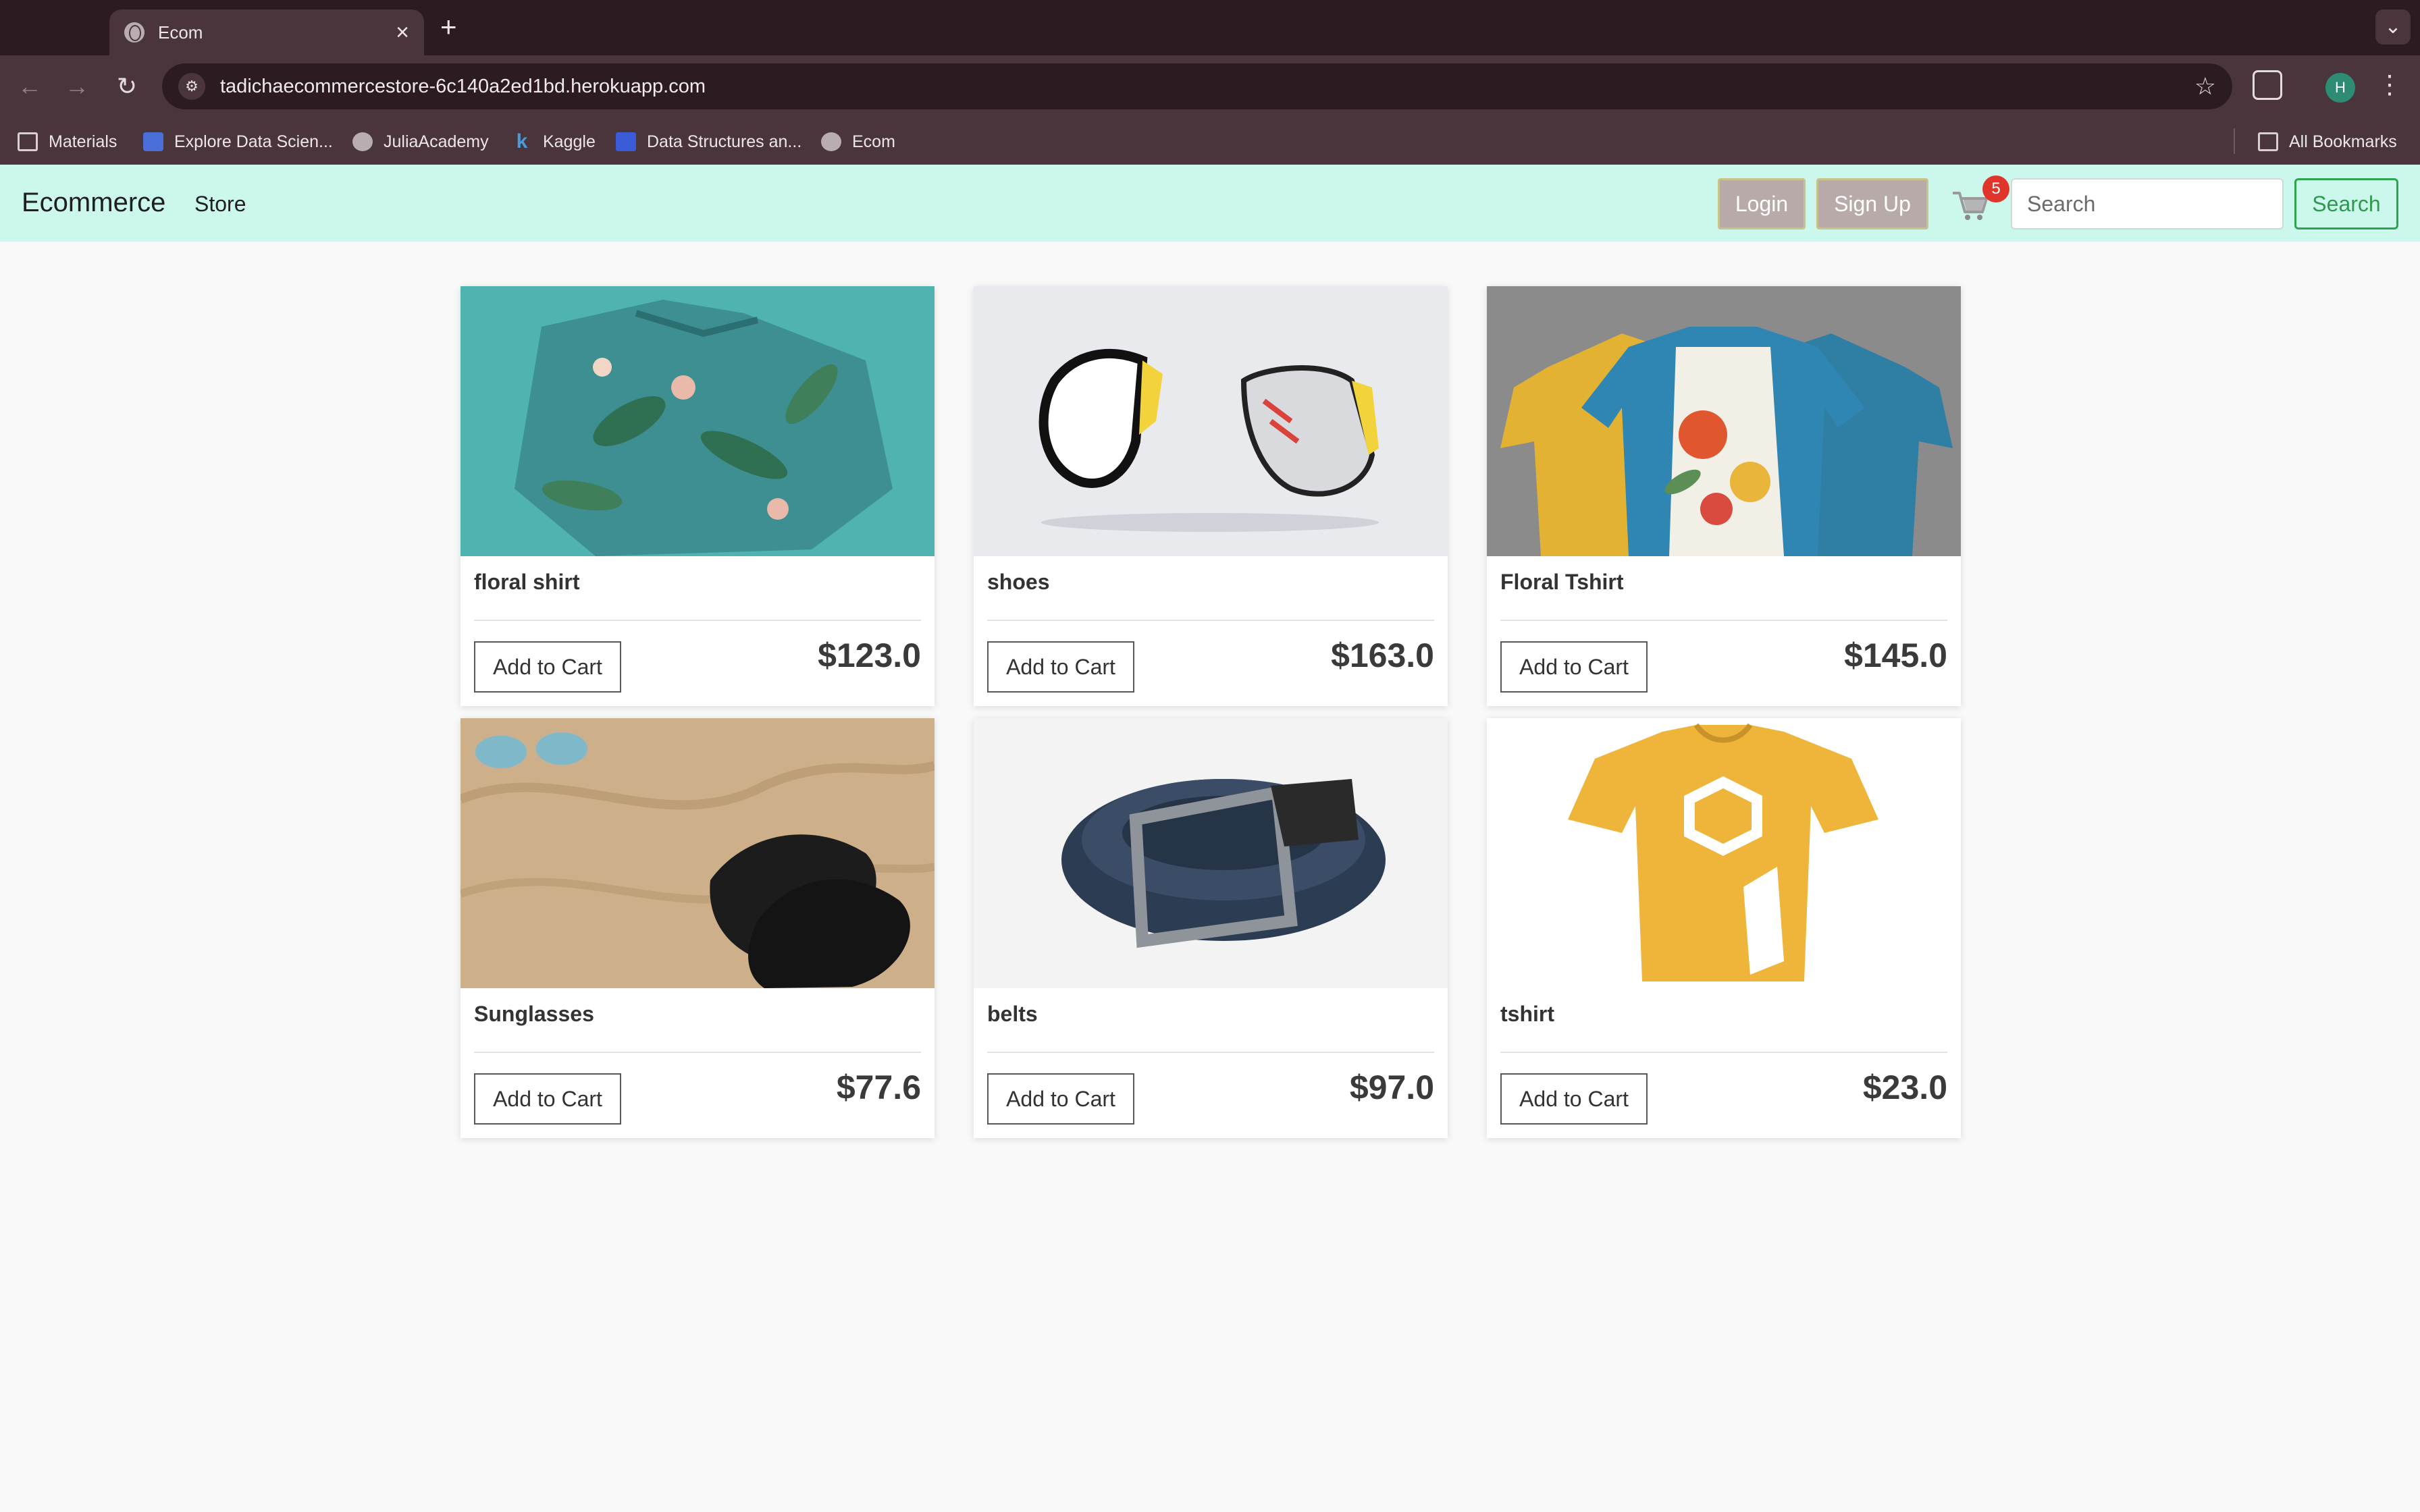 The width and height of the screenshot is (2420, 1512). Describe the element at coordinates (1382, 655) in the screenshot. I see `product-price: $163.0` at that location.